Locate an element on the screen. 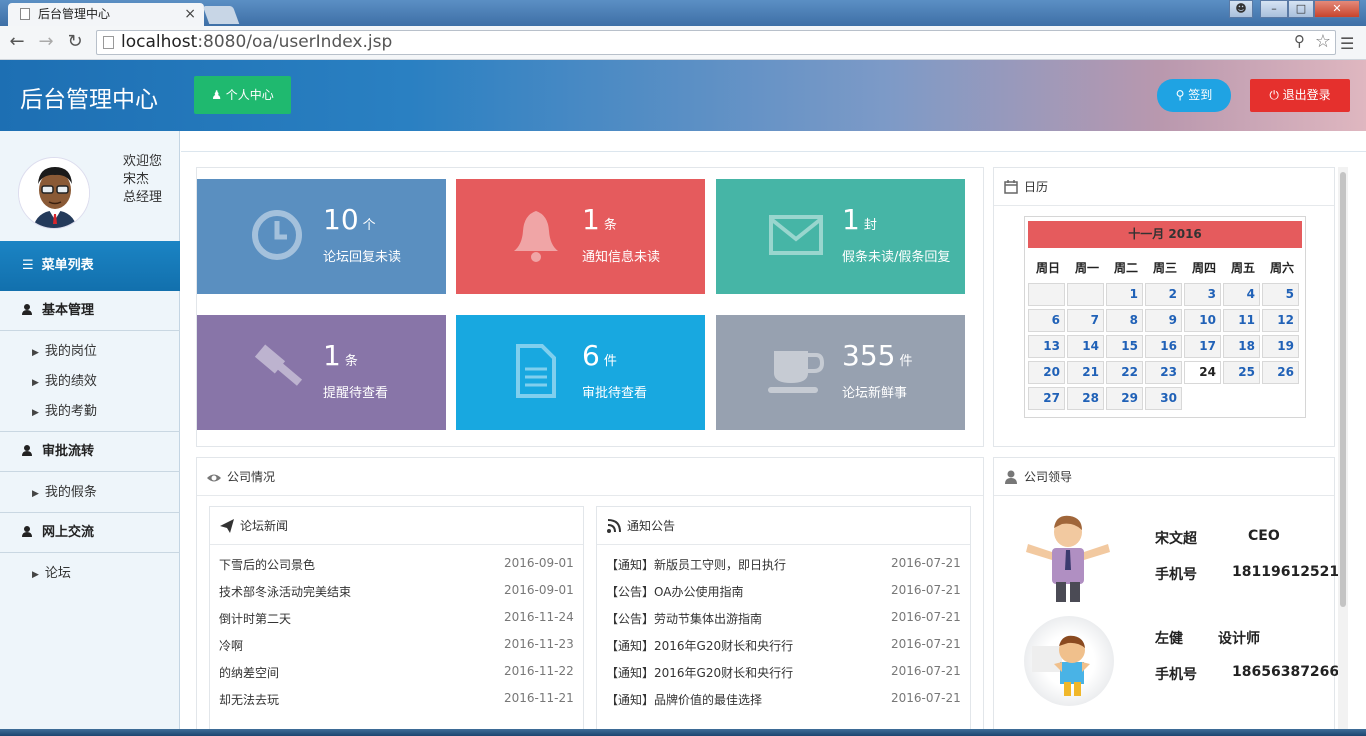  calendar-day: 24 is located at coordinates (1202, 372).